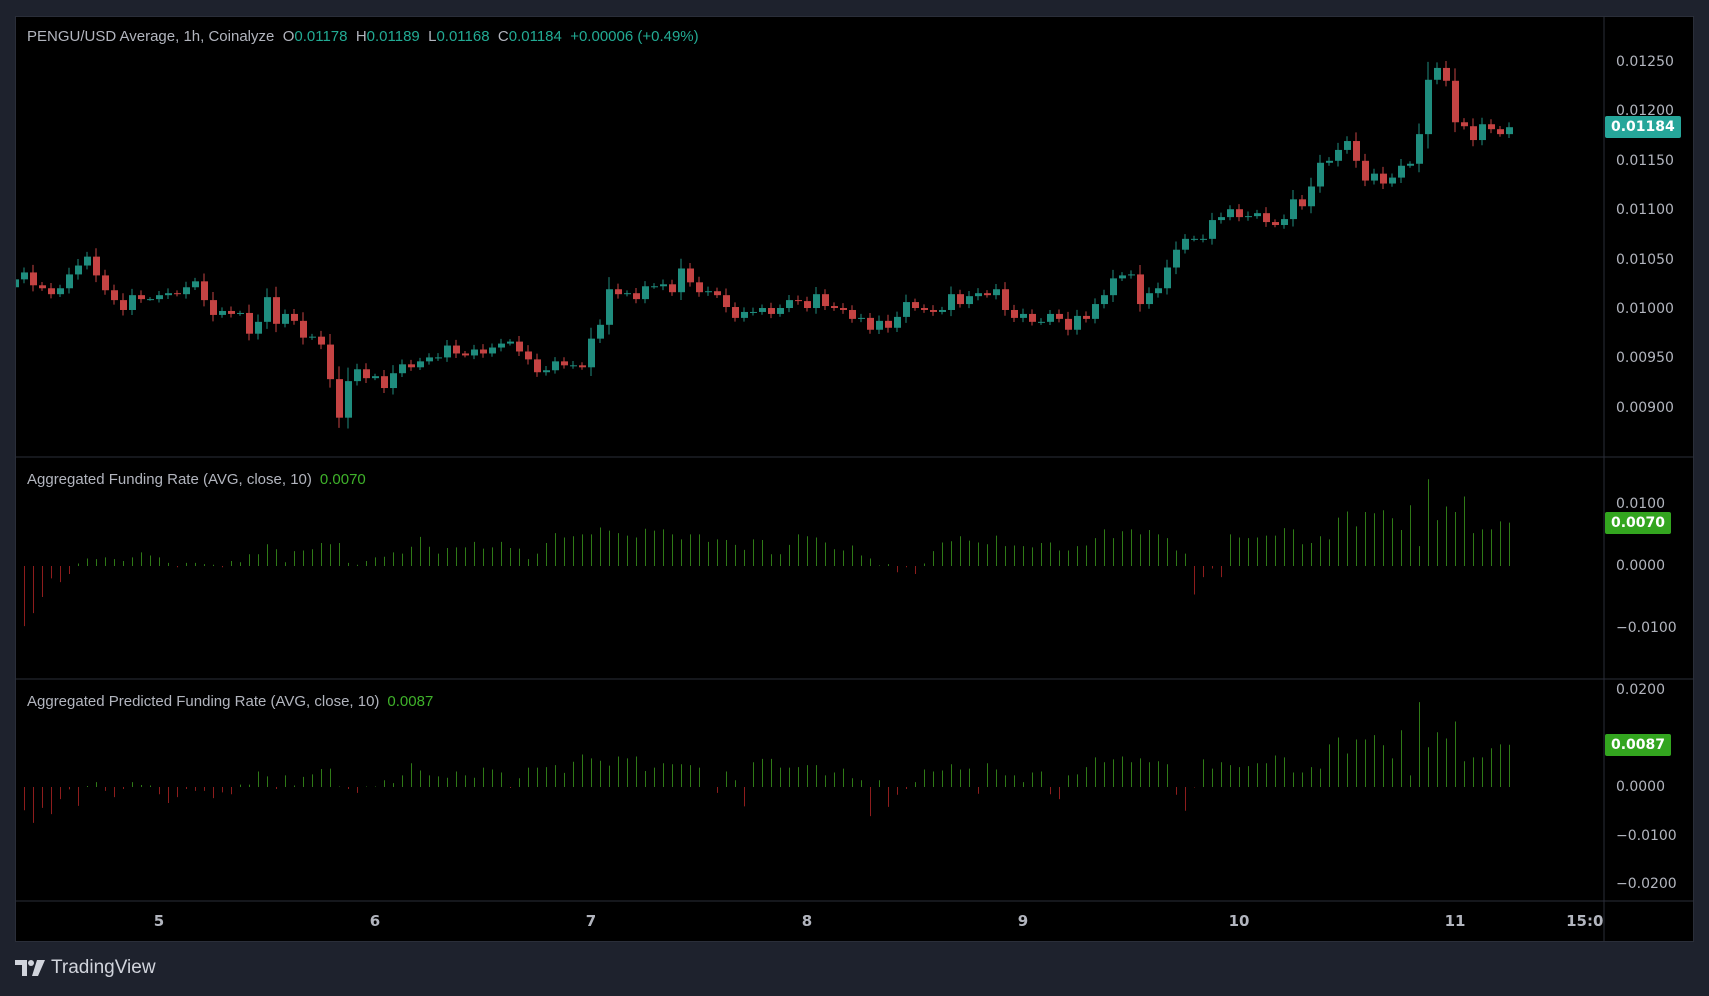 This screenshot has height=996, width=1709. What do you see at coordinates (159, 921) in the screenshot?
I see `time-tick-label: 5` at bounding box center [159, 921].